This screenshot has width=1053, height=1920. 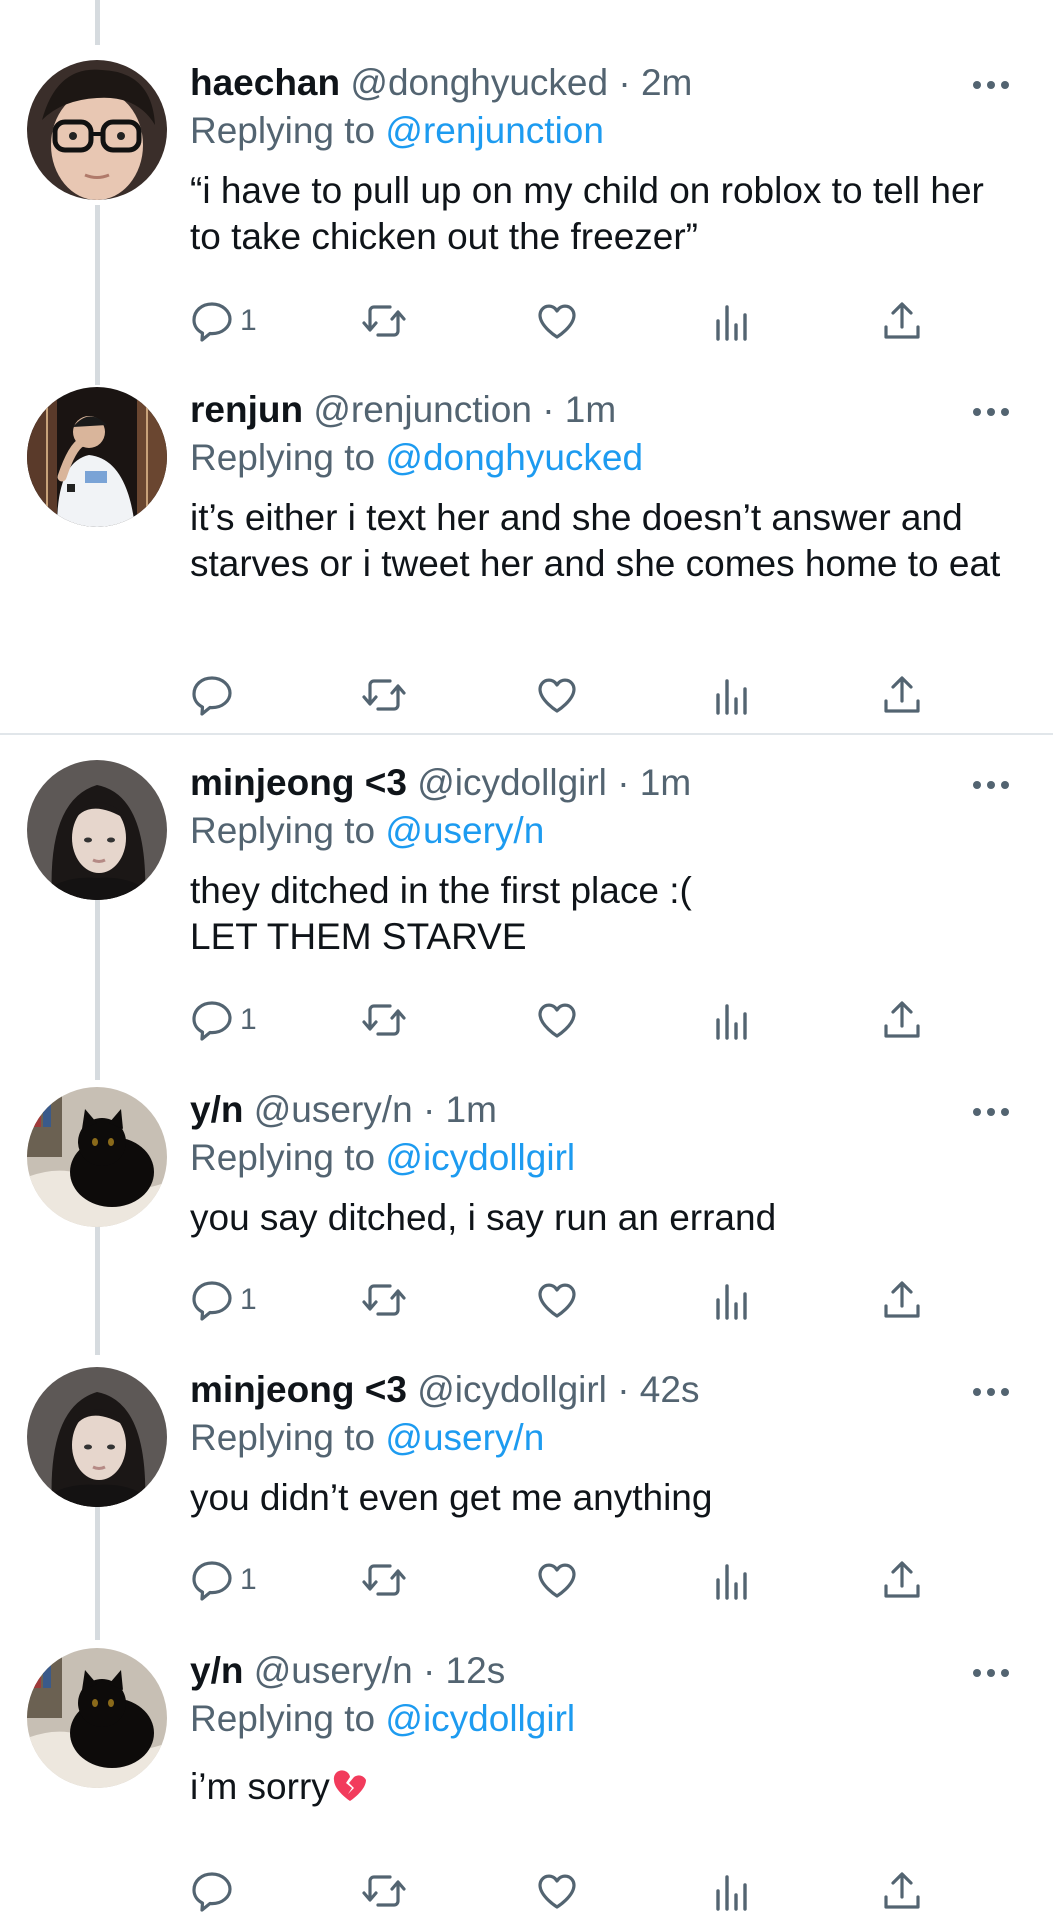 What do you see at coordinates (655, 82) in the screenshot?
I see `timestamp: · 2m` at bounding box center [655, 82].